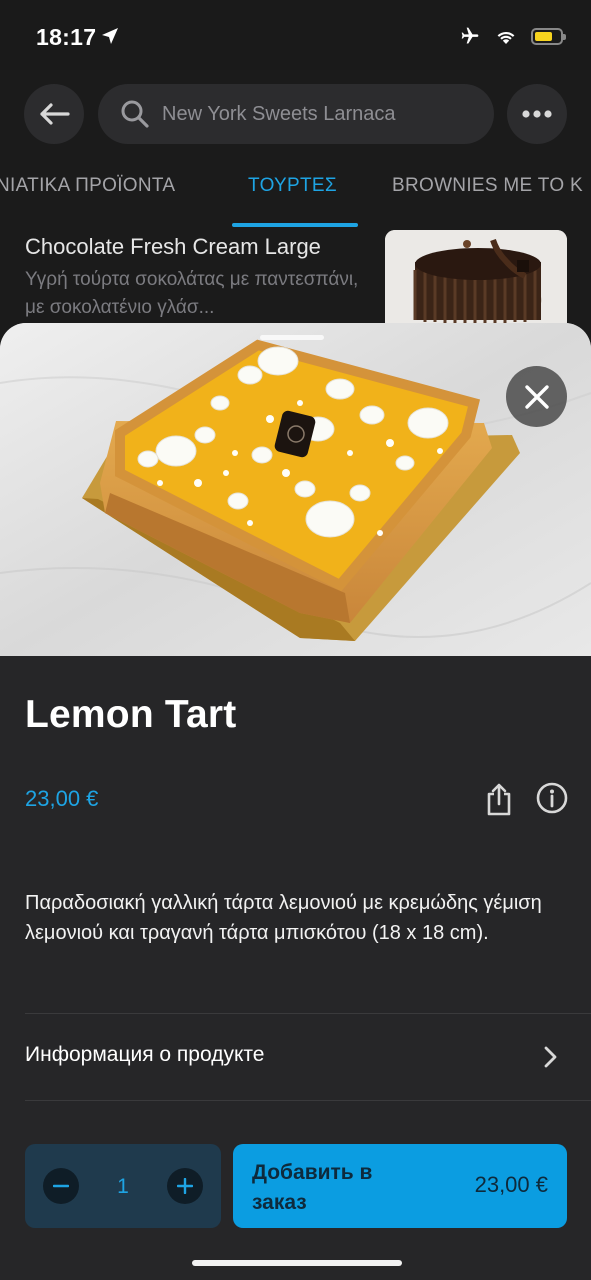 The width and height of the screenshot is (591, 1280). What do you see at coordinates (308, 1100) in the screenshot?
I see `divider` at bounding box center [308, 1100].